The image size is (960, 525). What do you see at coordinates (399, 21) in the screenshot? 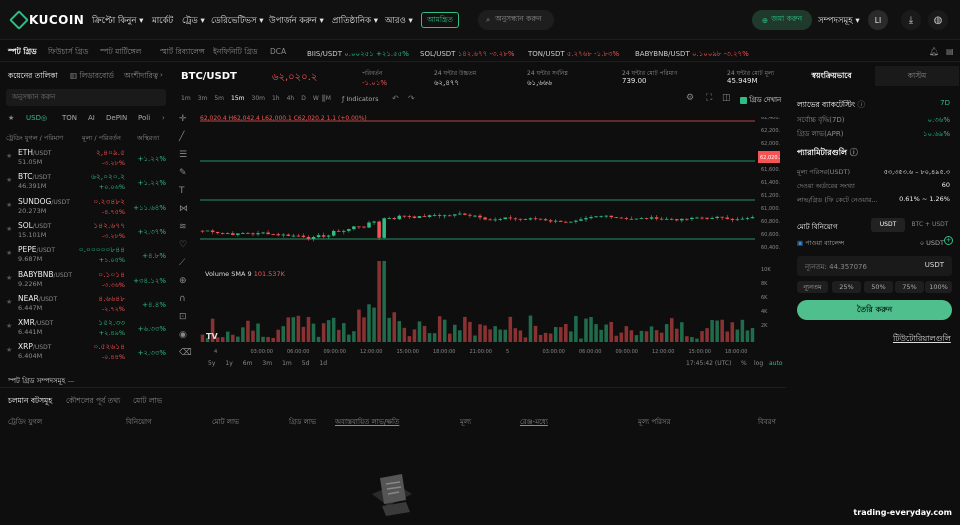
I see `nav-more: আরও ▾` at bounding box center [399, 21].